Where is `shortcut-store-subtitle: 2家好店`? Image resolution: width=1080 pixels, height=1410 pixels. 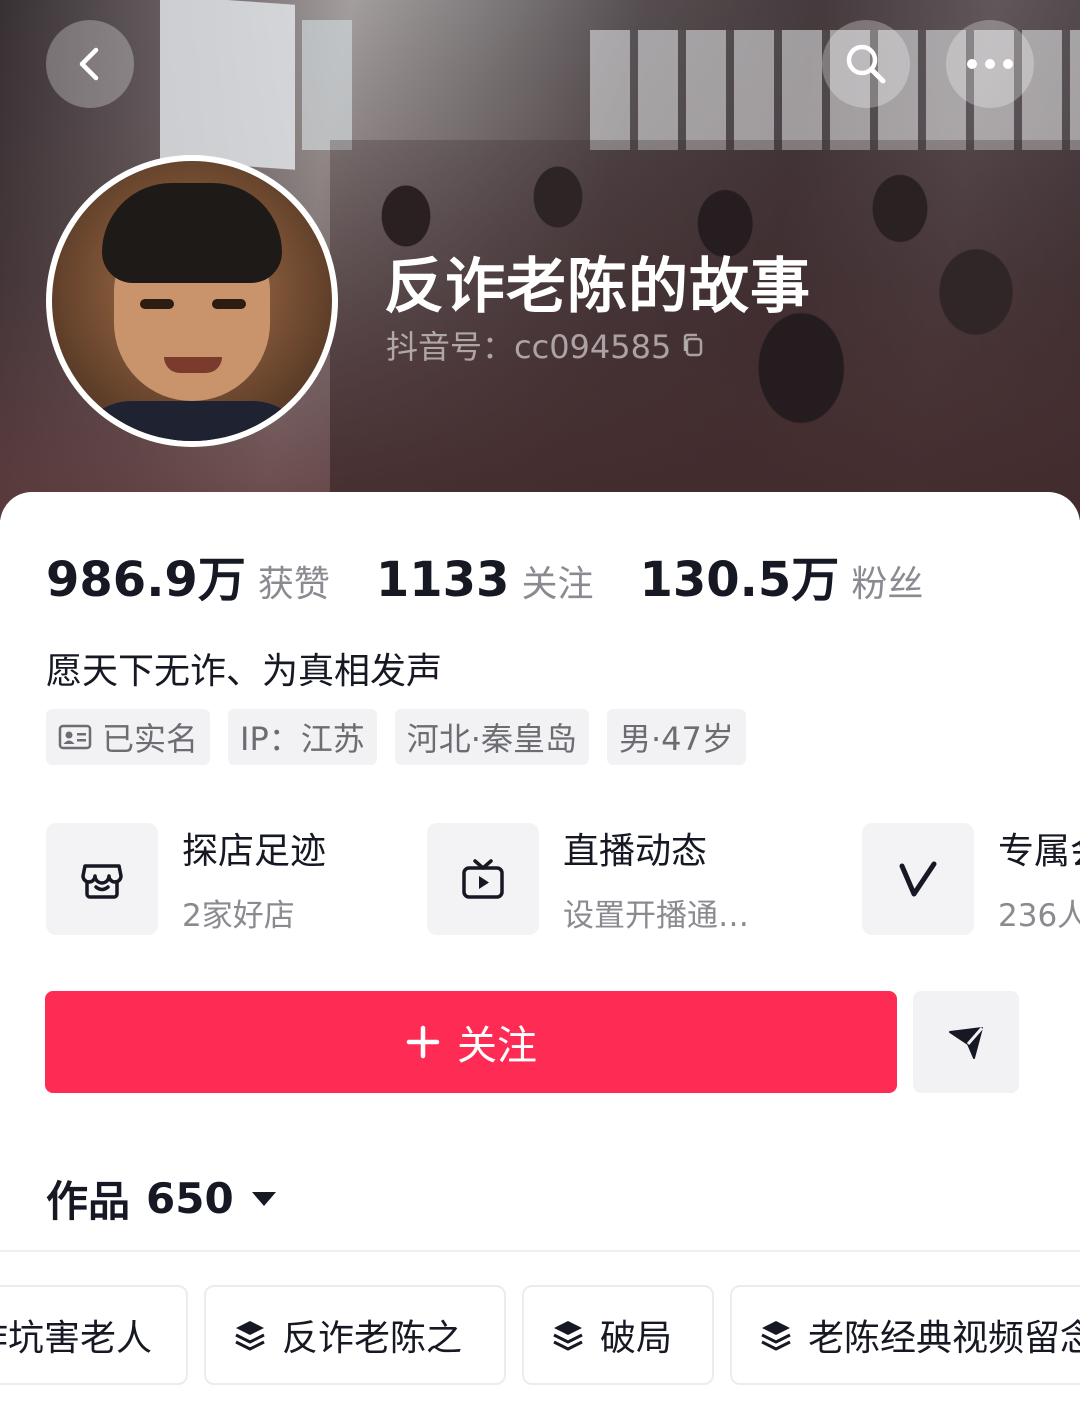 shortcut-store-subtitle: 2家好店 is located at coordinates (238, 916).